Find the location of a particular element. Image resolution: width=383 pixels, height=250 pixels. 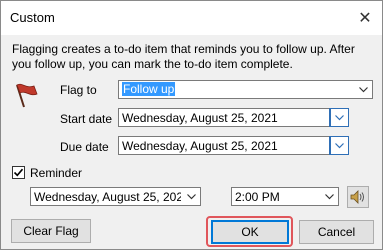

reminder-sound-button is located at coordinates (358, 197).